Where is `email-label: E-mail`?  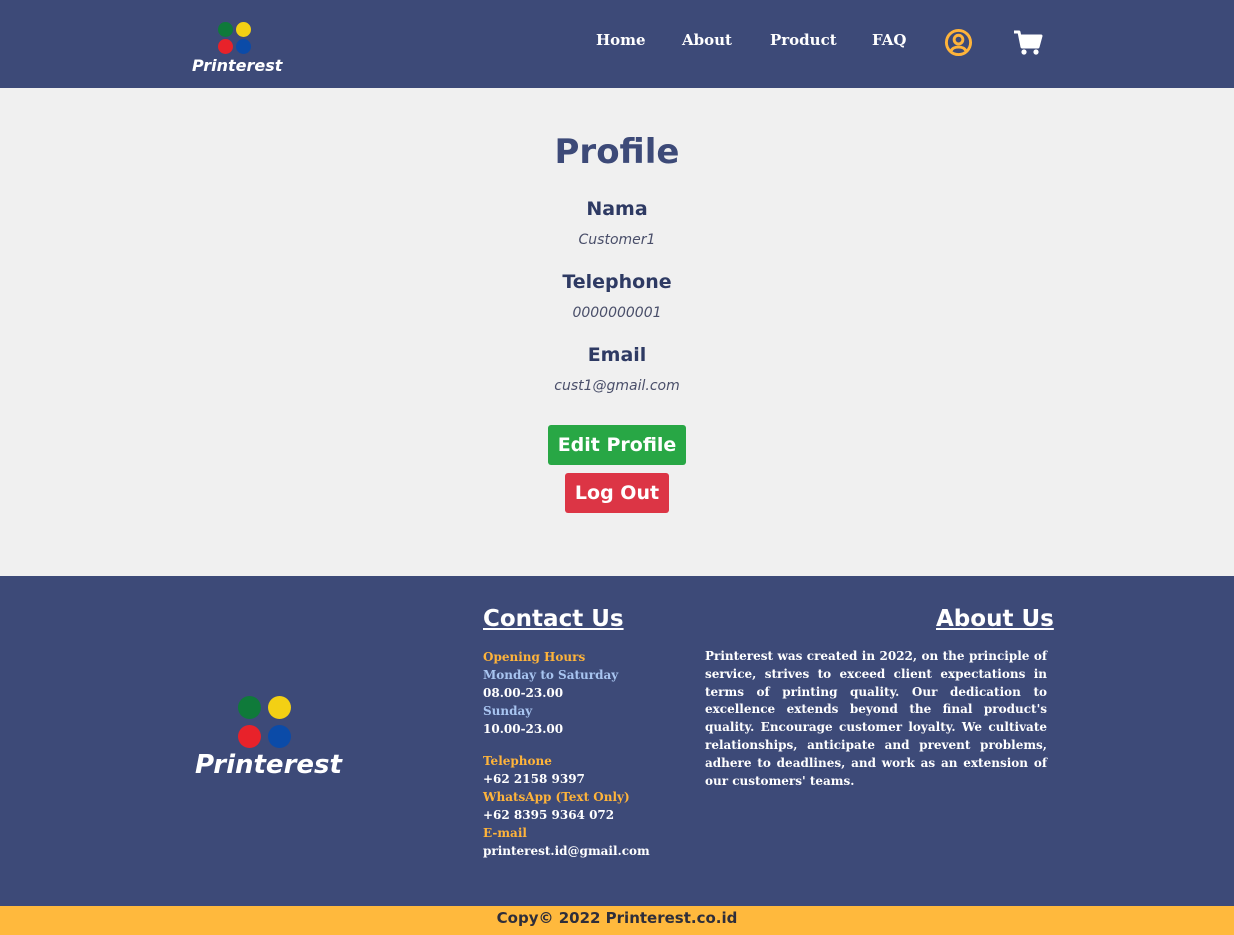 email-label: E-mail is located at coordinates (505, 833).